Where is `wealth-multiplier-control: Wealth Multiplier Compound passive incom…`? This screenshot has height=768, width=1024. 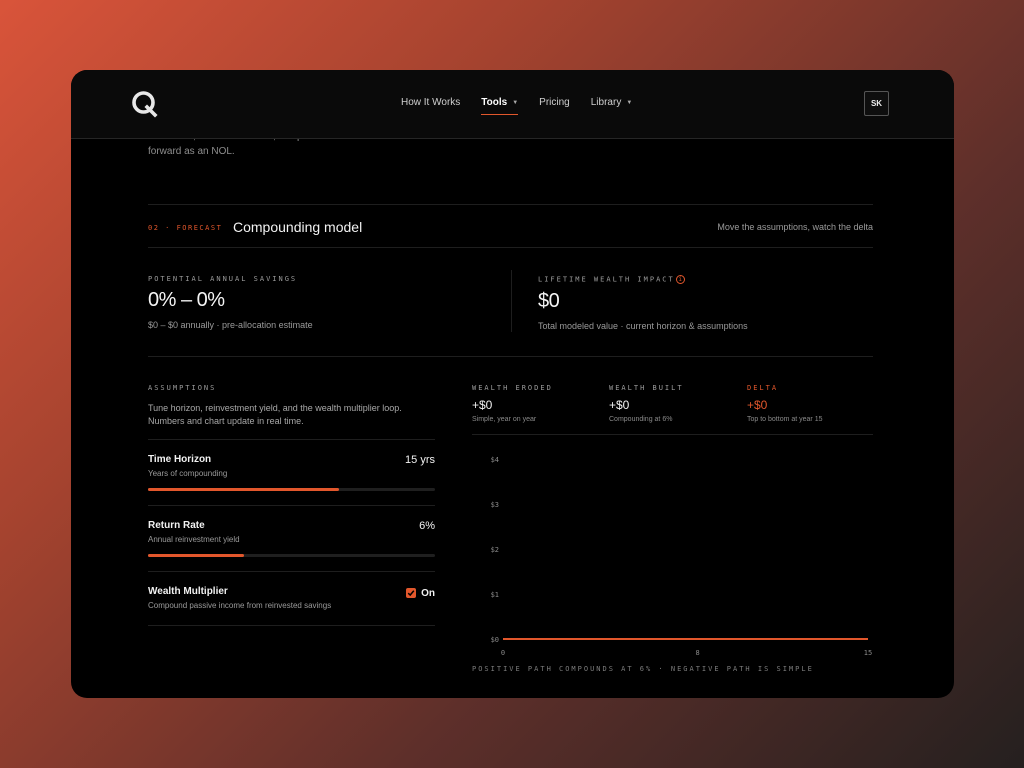
wealth-multiplier-control: Wealth Multiplier Compound passive incom… is located at coordinates (291, 601).